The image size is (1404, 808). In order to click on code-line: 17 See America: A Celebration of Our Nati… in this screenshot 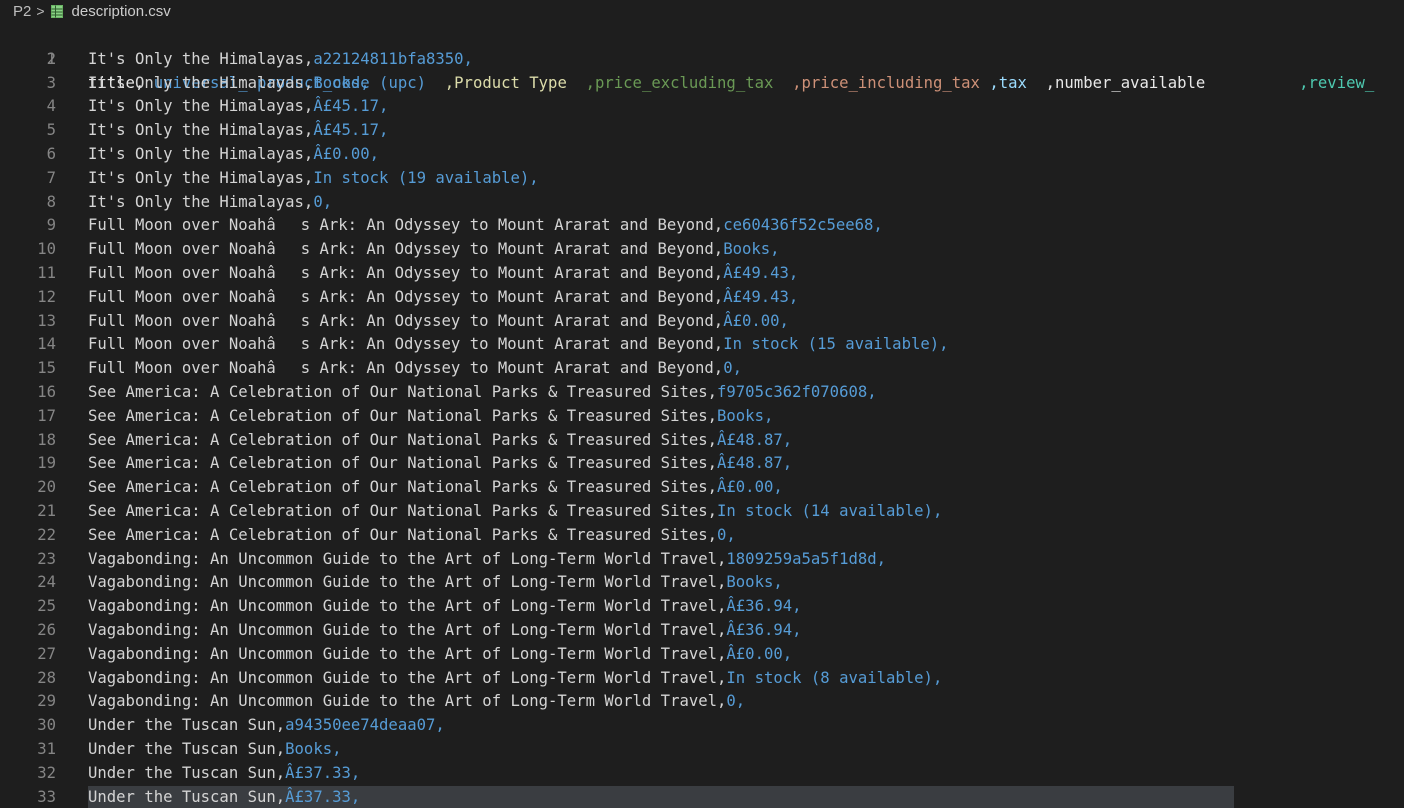, I will do `click(702, 417)`.